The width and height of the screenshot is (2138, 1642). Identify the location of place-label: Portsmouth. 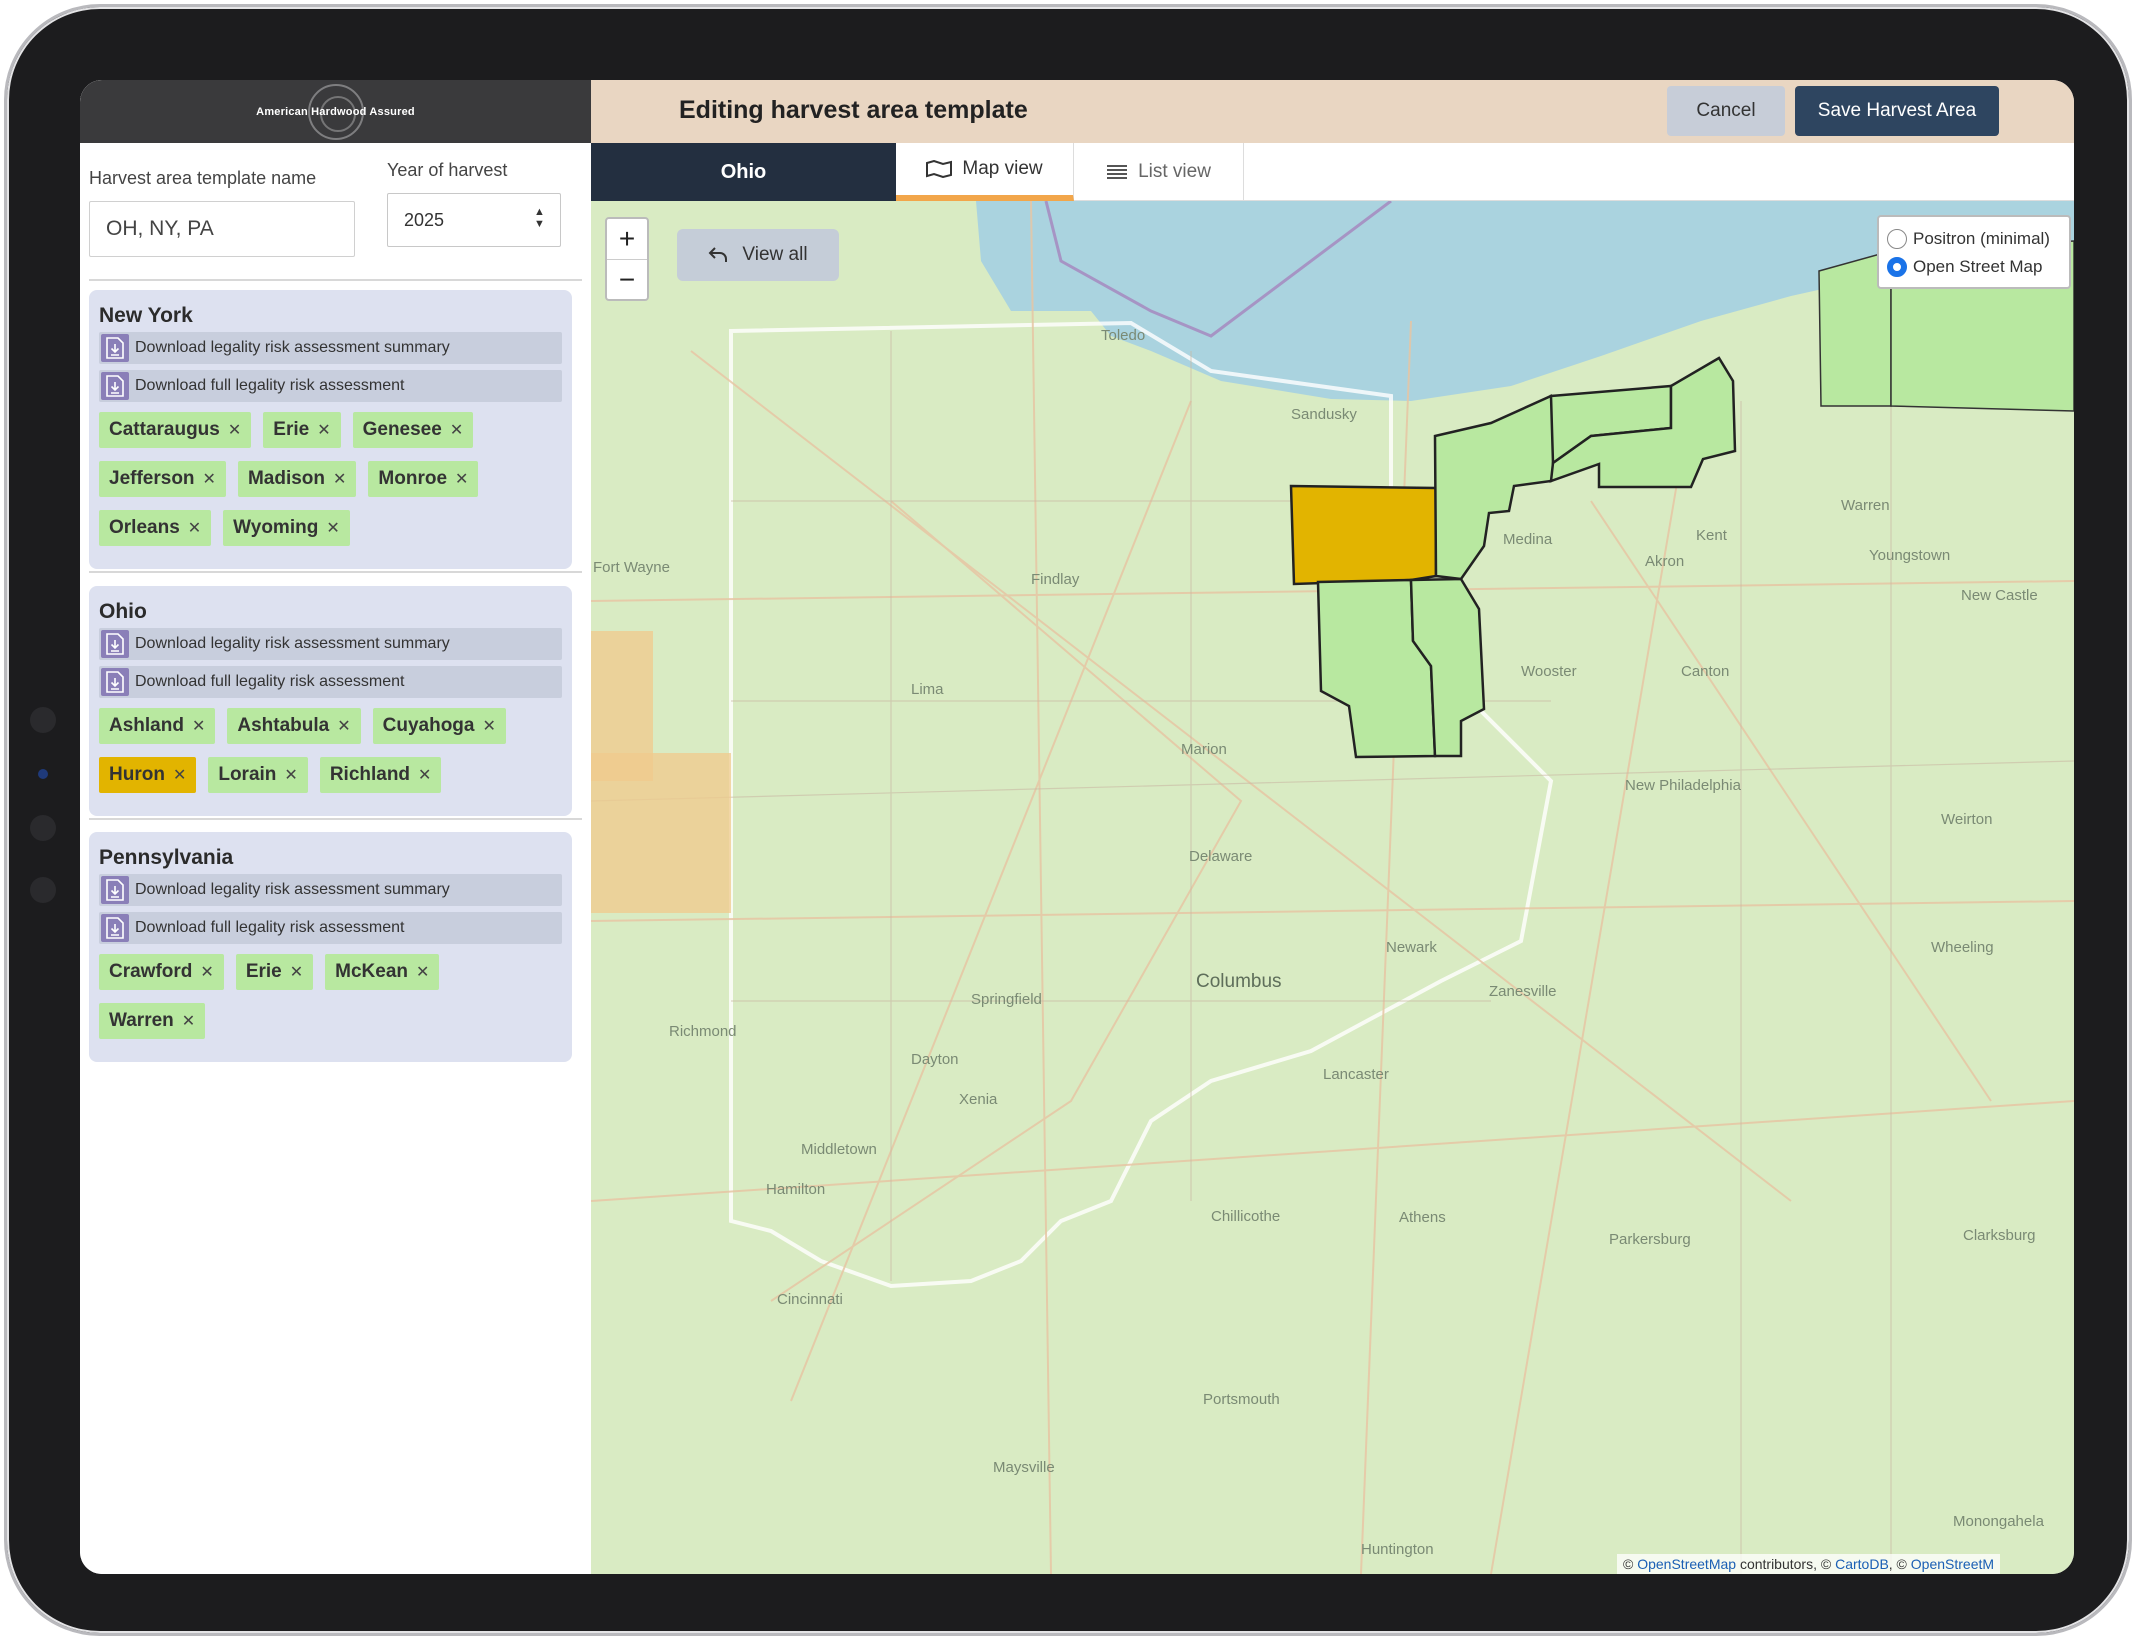
(1241, 1399).